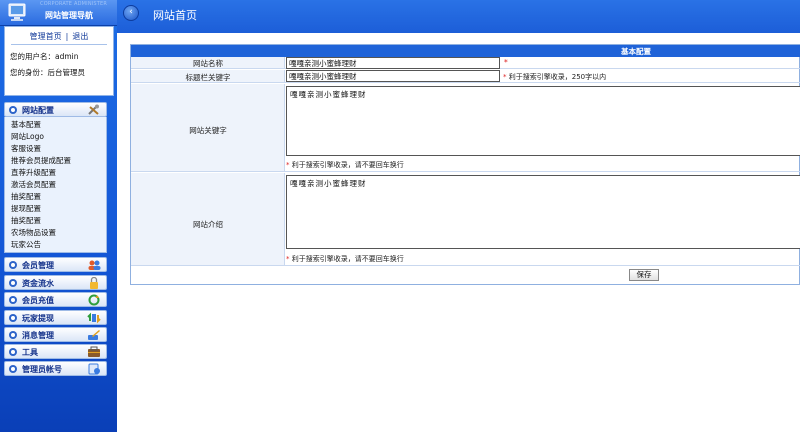 The width and height of the screenshot is (800, 432). I want to click on nav-item-activate-member: 激活会员配置, so click(33, 184).